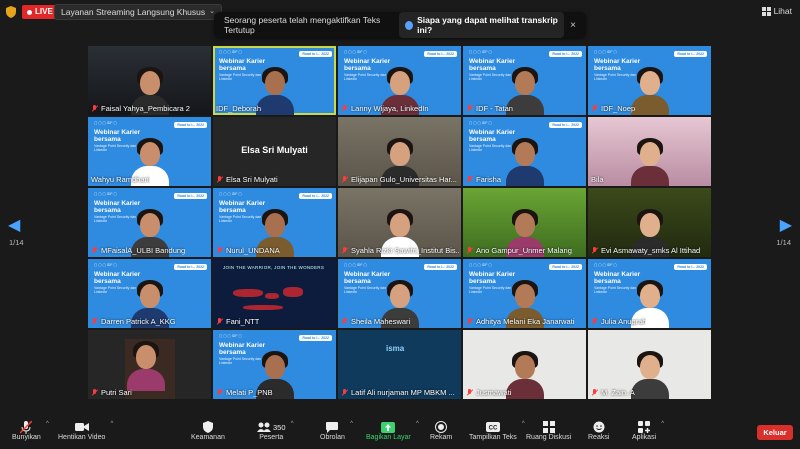  I want to click on participant-name: MFaisalA_ULBI Bandung, so click(143, 250).